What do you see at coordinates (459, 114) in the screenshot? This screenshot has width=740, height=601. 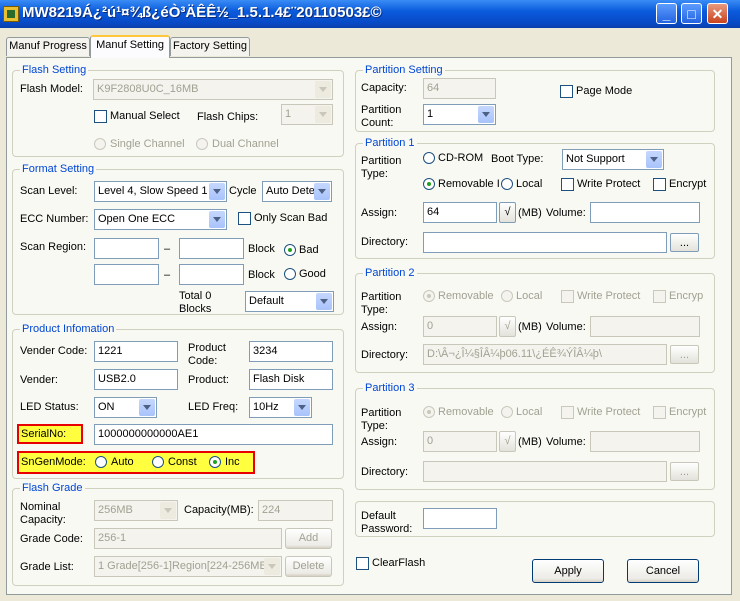 I see `partition-count-select: 1` at bounding box center [459, 114].